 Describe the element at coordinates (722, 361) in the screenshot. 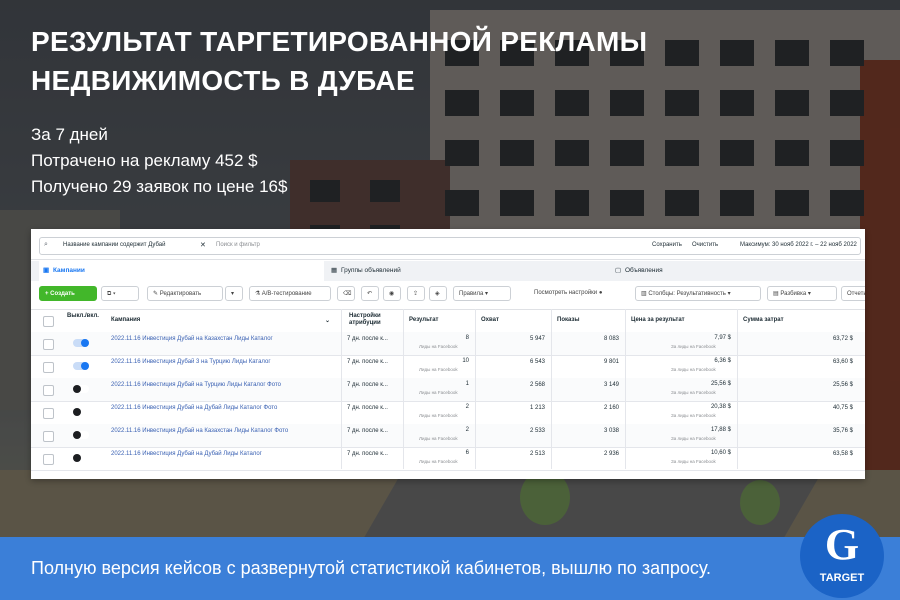

I see `cost-per-result-value: 6,36 $` at that location.